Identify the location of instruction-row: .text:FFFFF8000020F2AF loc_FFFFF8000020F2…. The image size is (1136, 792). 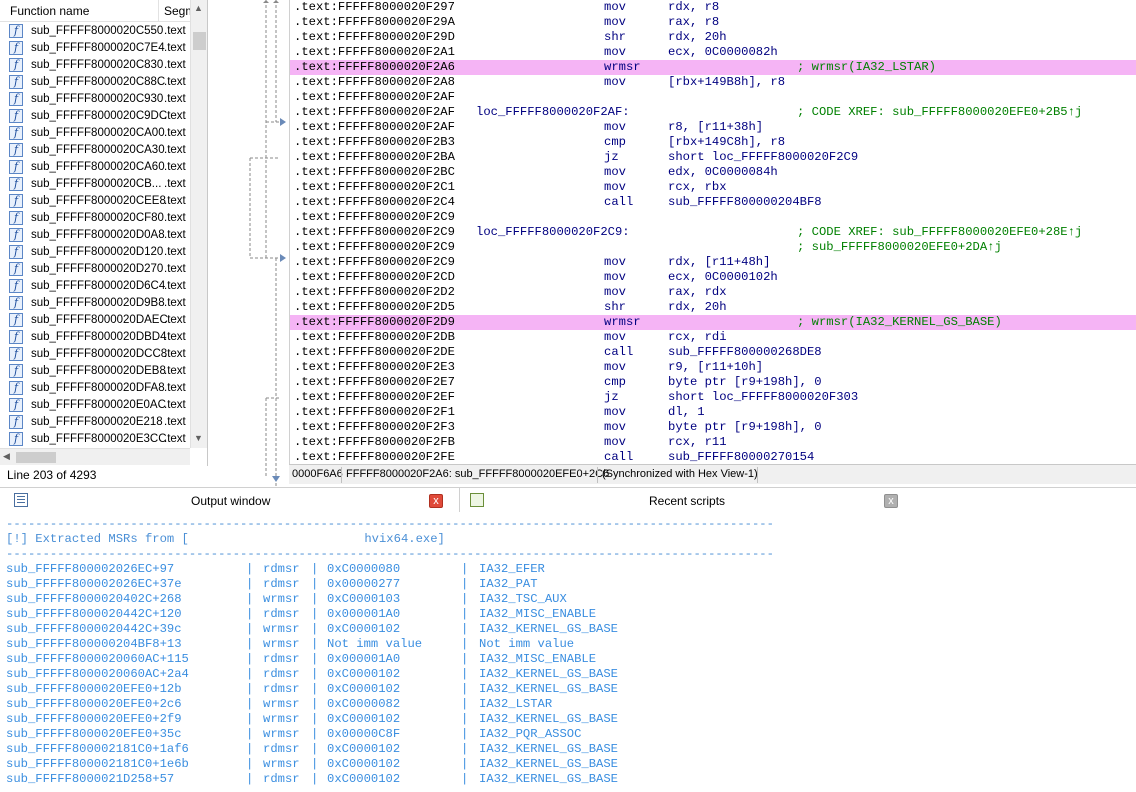
(713, 112).